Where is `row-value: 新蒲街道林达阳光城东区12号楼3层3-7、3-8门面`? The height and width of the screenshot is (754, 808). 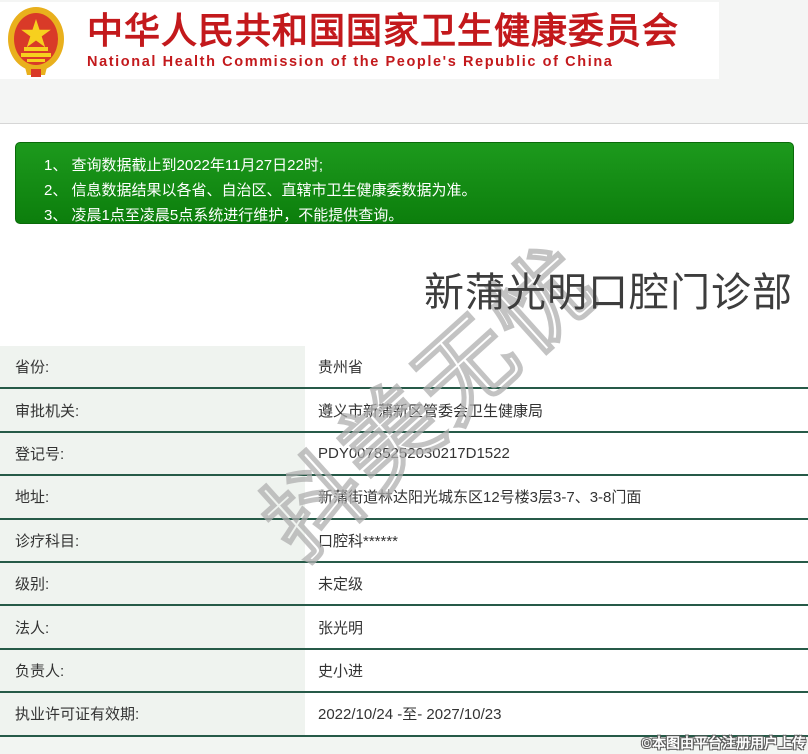
row-value: 新蒲街道林达阳光城东区12号楼3层3-7、3-8门面 is located at coordinates (556, 497).